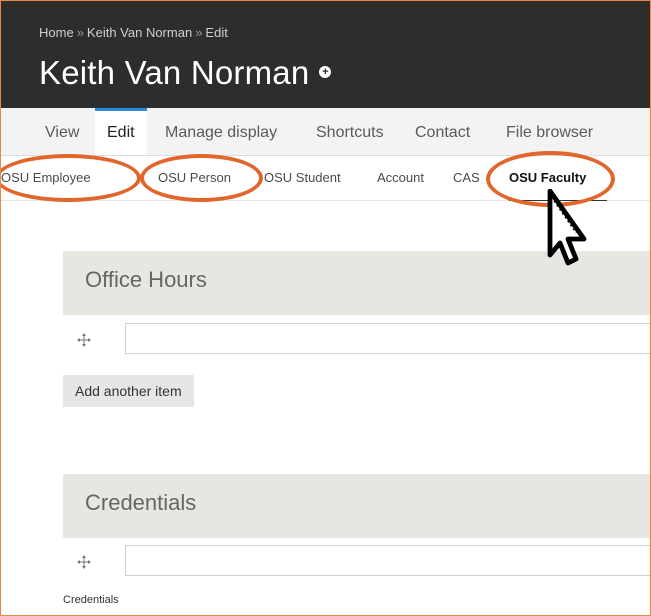 Image resolution: width=651 pixels, height=616 pixels. I want to click on tab-view: View, so click(62, 131).